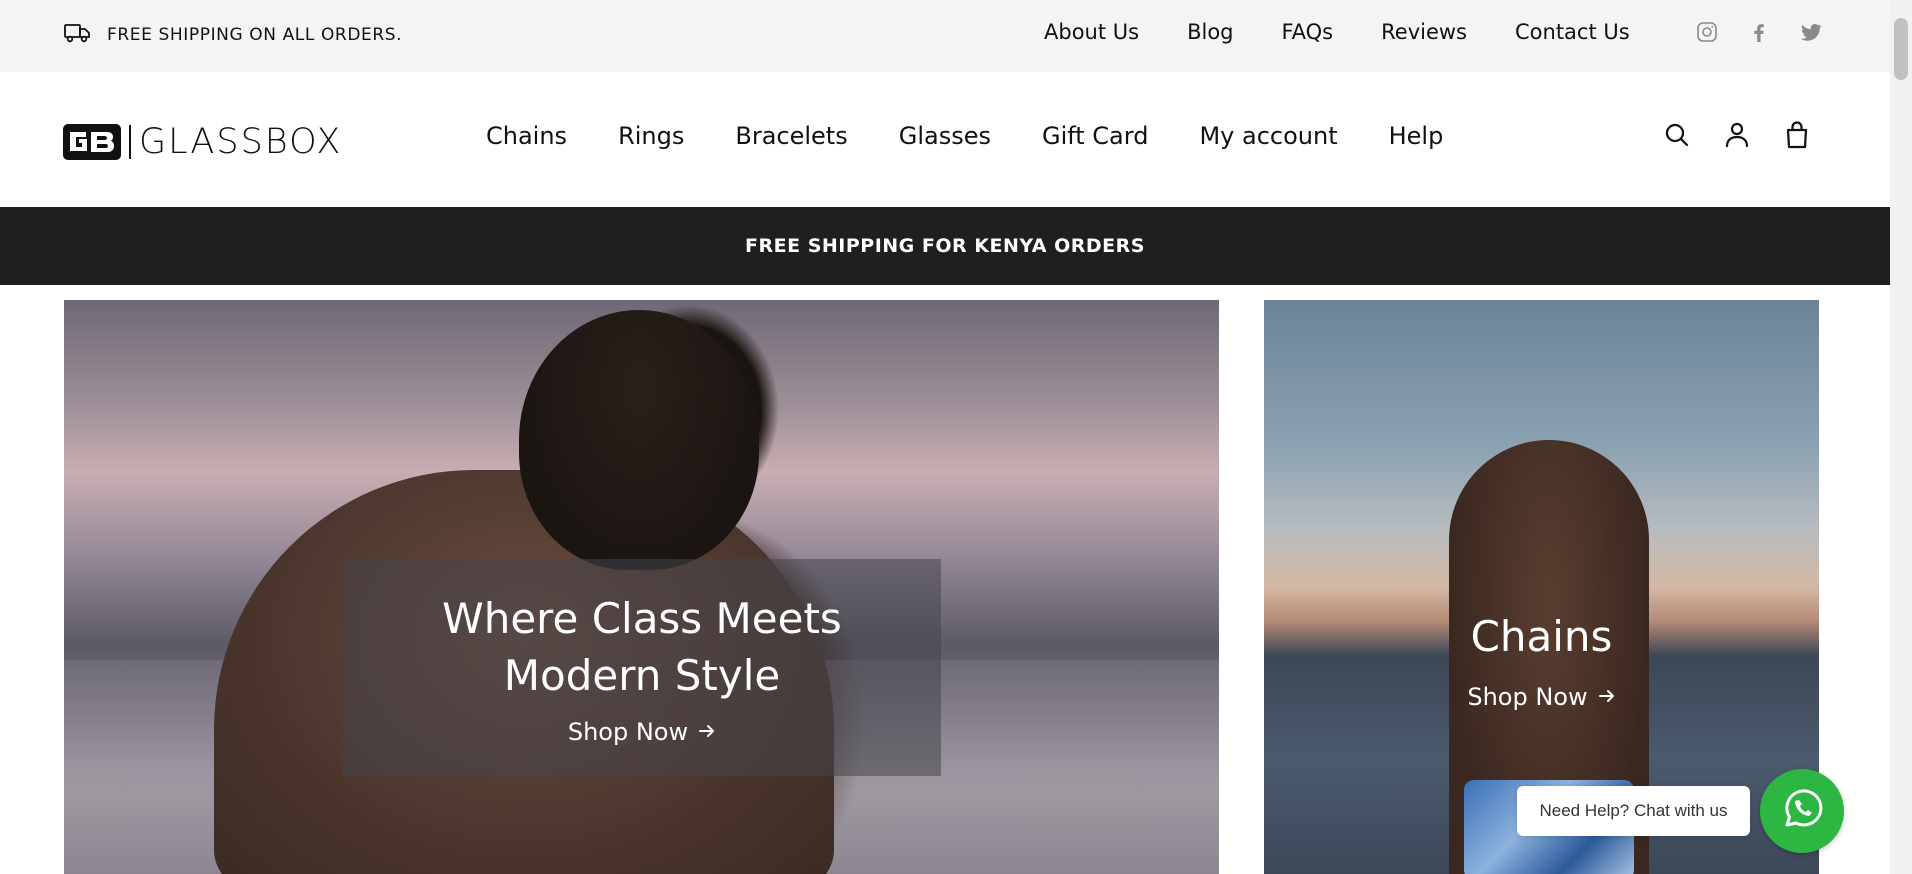  I want to click on nav-rings: Rings, so click(651, 136).